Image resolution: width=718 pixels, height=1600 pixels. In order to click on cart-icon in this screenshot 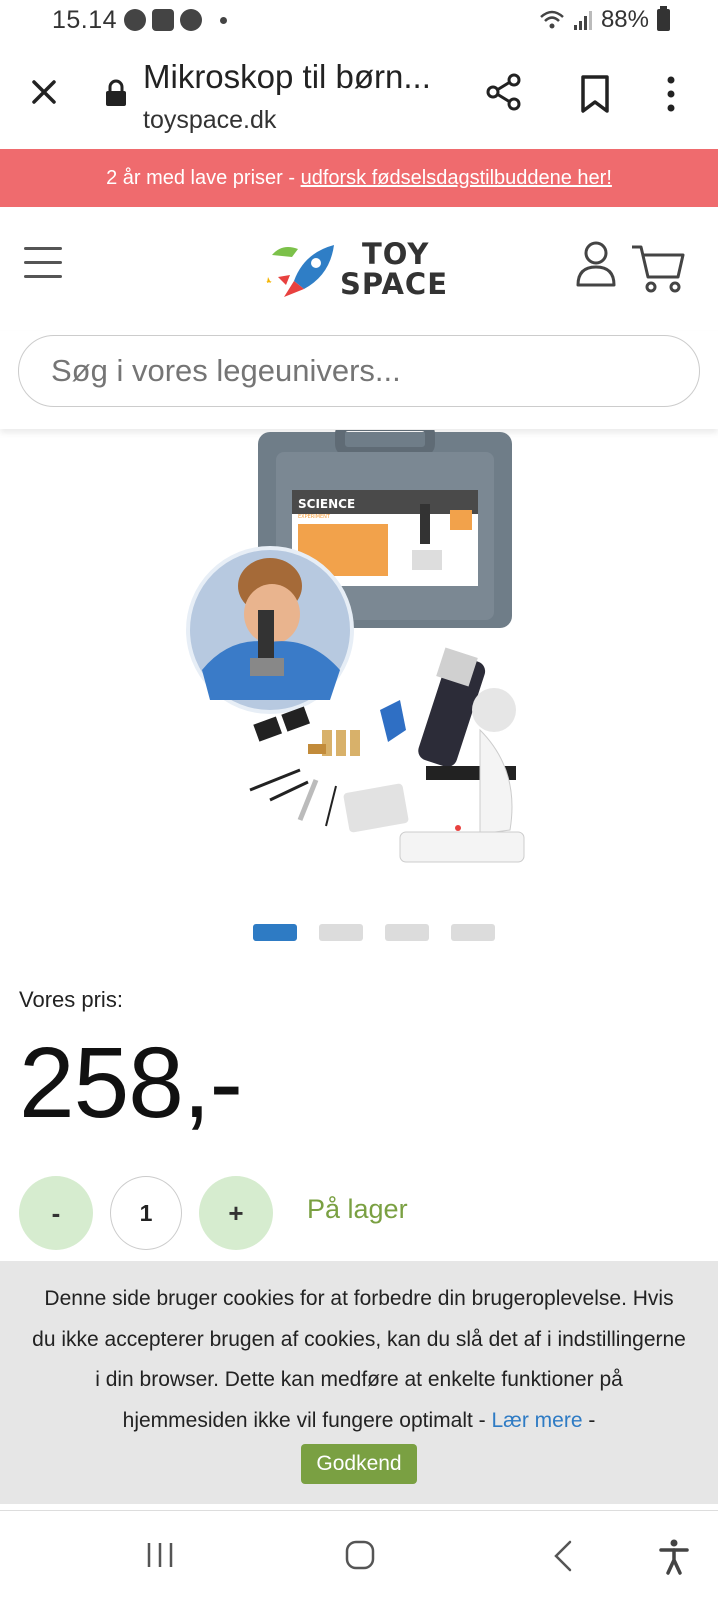, I will do `click(658, 269)`.